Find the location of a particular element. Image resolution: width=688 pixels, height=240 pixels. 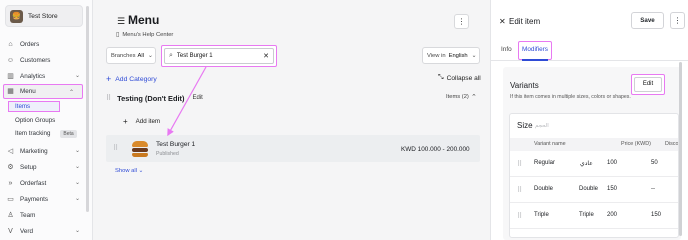

column-header: Price (KWD) is located at coordinates (636, 144).